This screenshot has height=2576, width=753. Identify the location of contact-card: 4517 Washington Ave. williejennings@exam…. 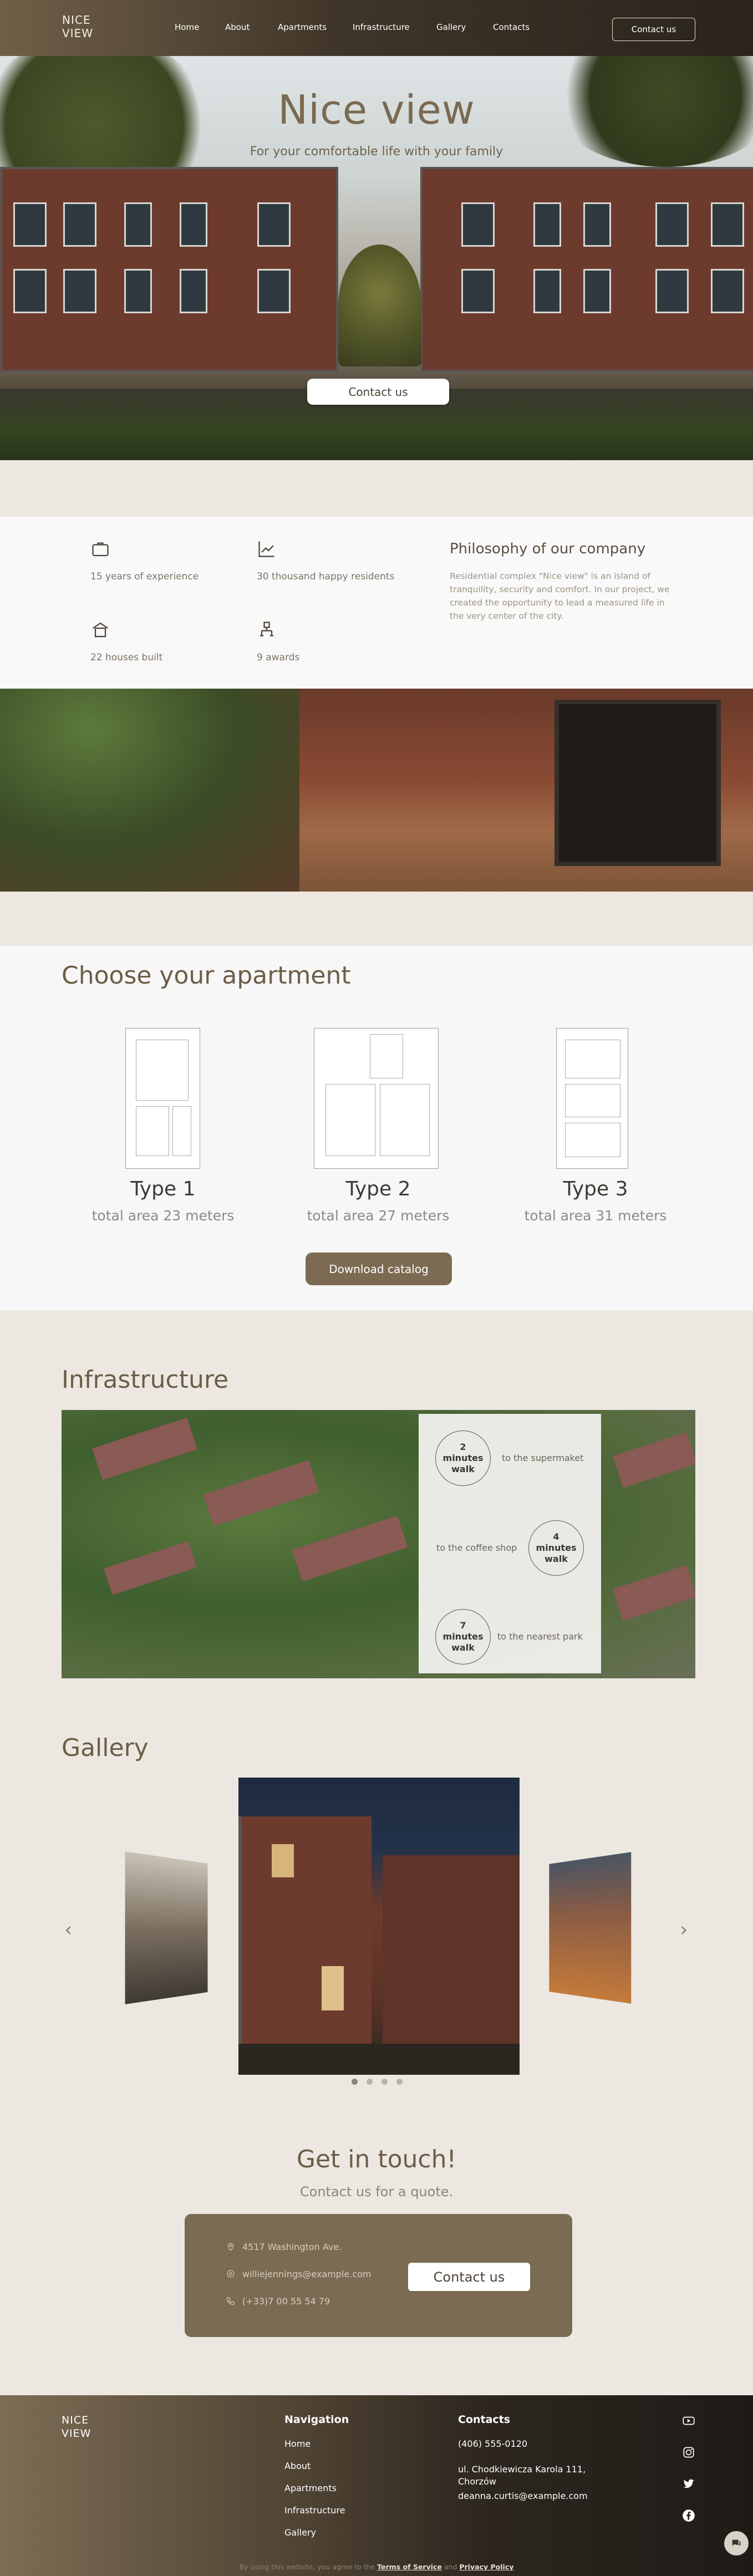
(378, 2276).